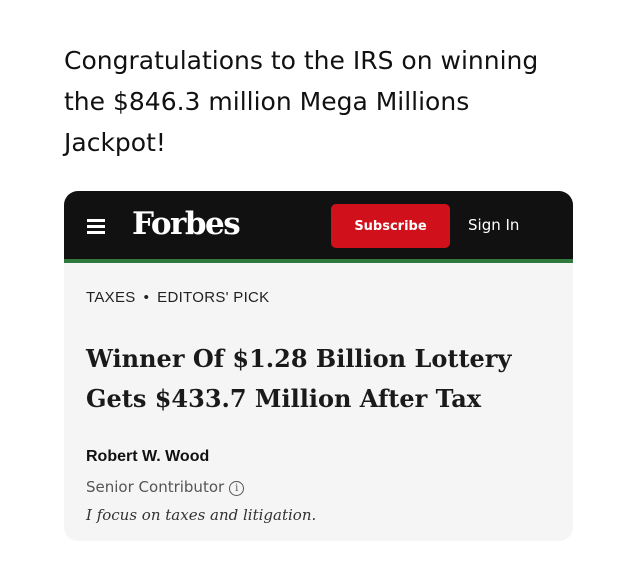 The image size is (640, 580). What do you see at coordinates (186, 224) in the screenshot?
I see `forbes-logo: Forbes` at bounding box center [186, 224].